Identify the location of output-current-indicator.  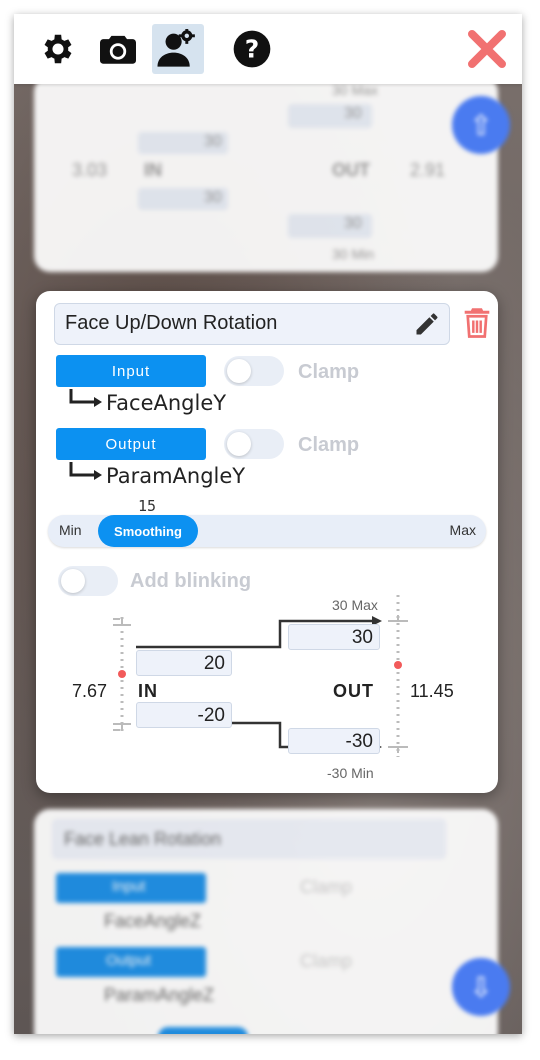
(398, 665).